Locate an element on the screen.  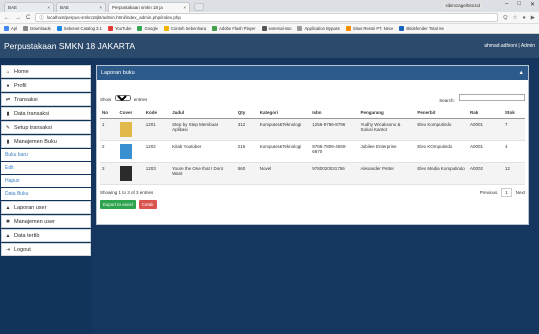
sidebar-item-profil: ● Profil is located at coordinates (46, 85).